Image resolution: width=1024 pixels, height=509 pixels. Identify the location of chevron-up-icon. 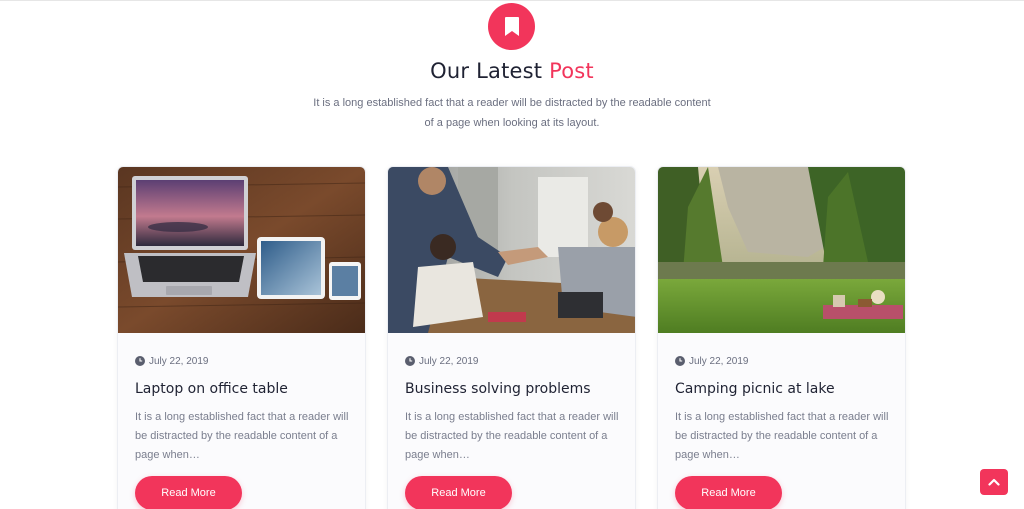
(994, 482).